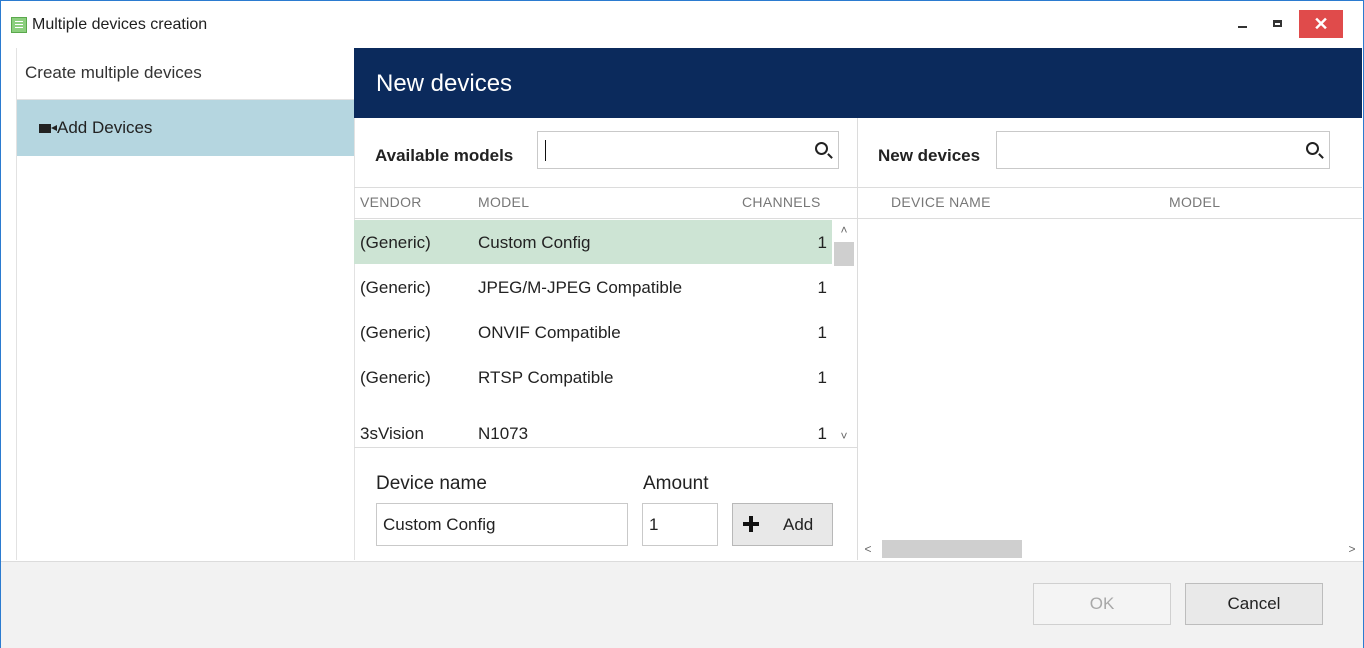 The image size is (1364, 648). I want to click on table-row: (Generic) ONVIF Compatible 1, so click(593, 332).